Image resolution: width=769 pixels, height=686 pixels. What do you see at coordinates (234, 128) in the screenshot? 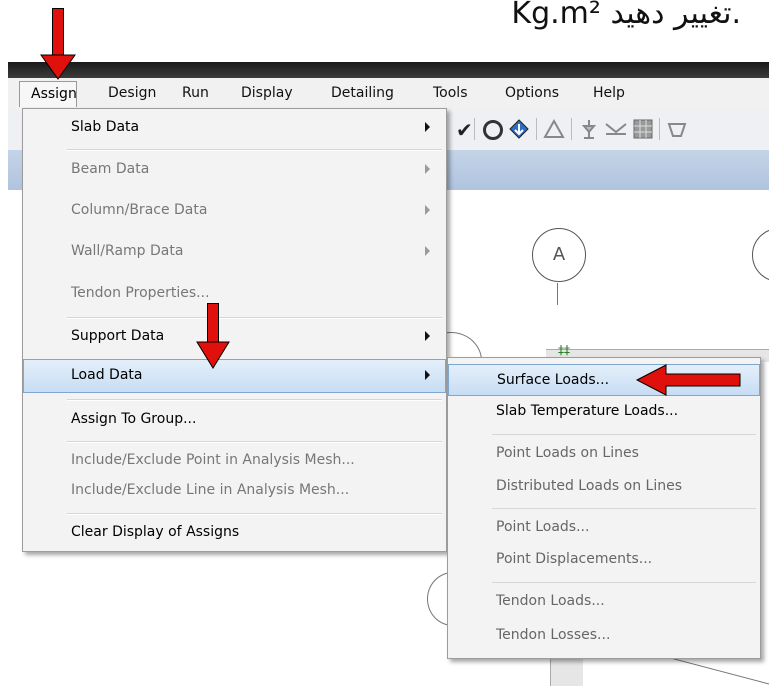
I see `menu-item-slab-data: Slab Data` at bounding box center [234, 128].